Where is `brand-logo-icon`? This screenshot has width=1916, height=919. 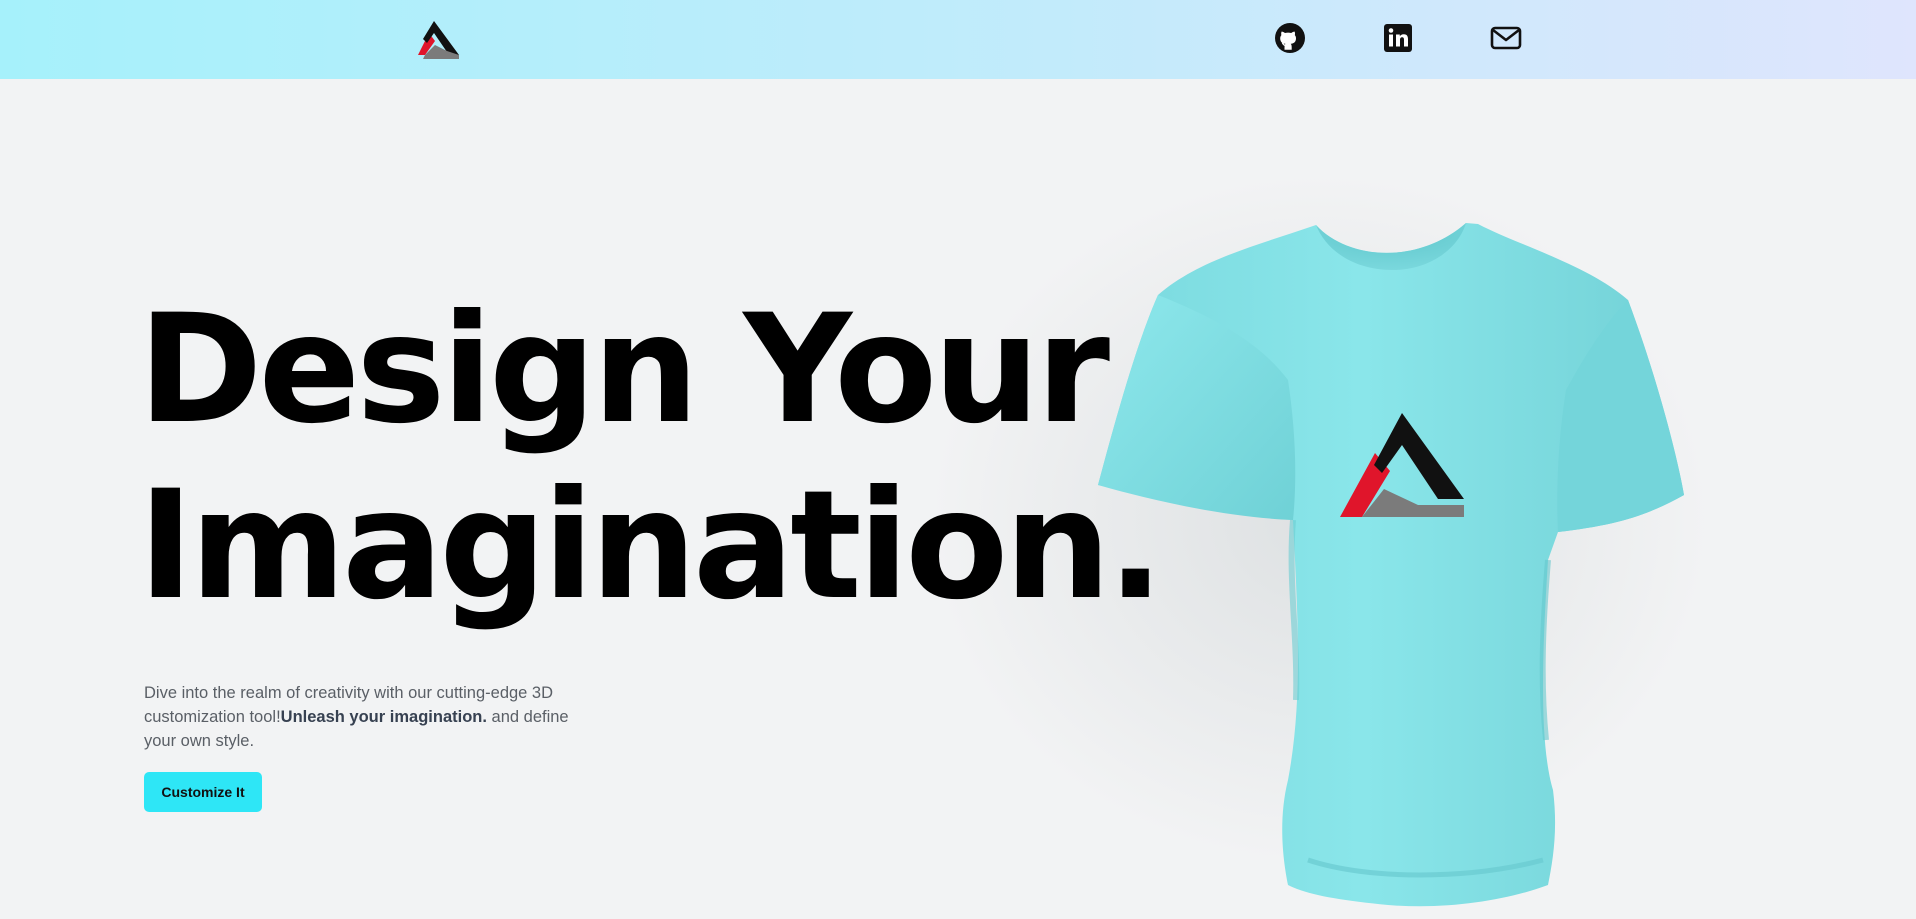
brand-logo-icon is located at coordinates (438, 39).